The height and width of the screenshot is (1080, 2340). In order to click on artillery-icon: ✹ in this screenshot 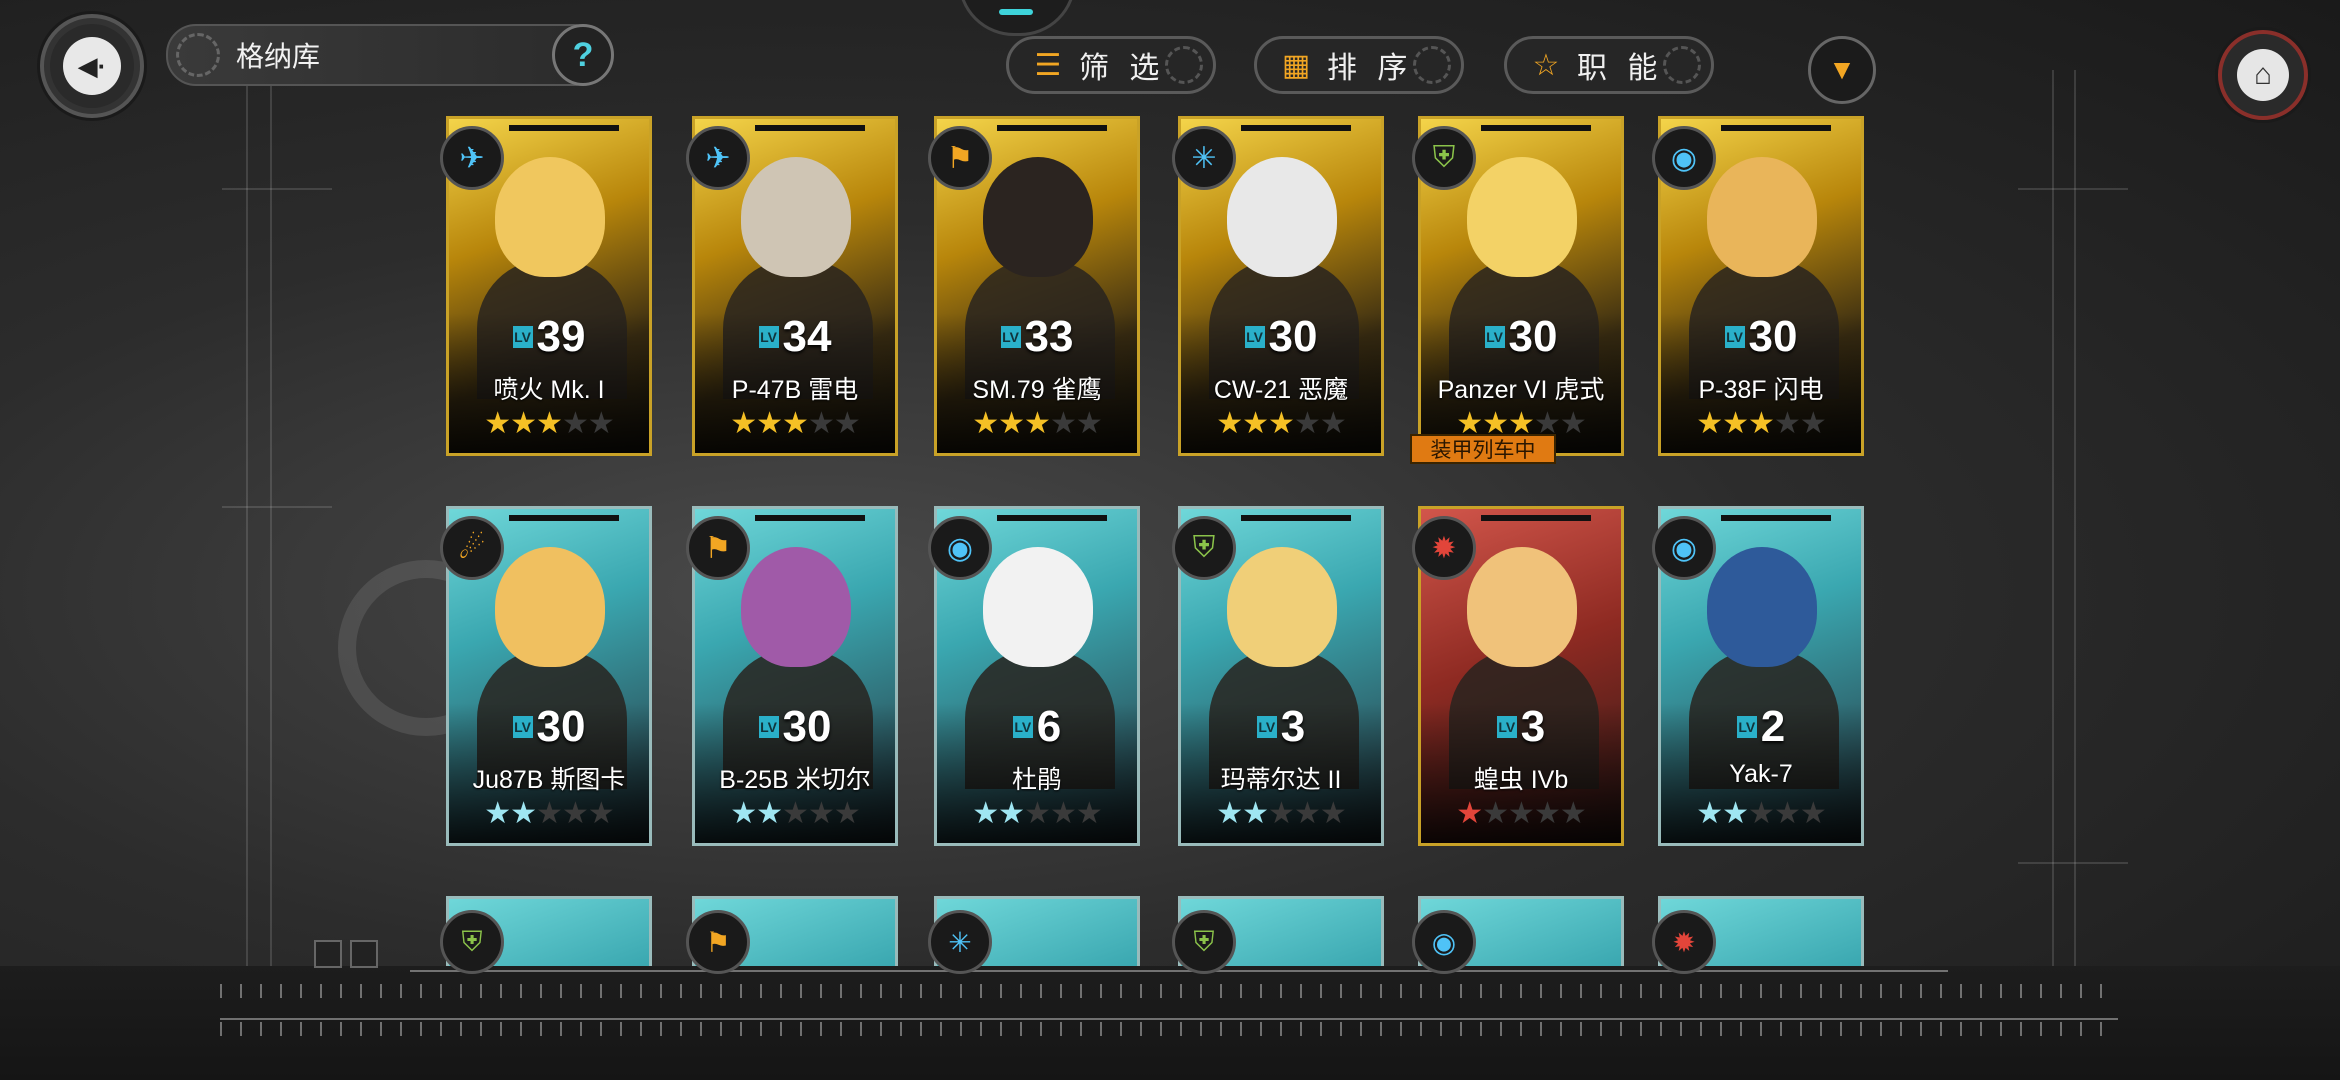, I will do `click(1684, 942)`.